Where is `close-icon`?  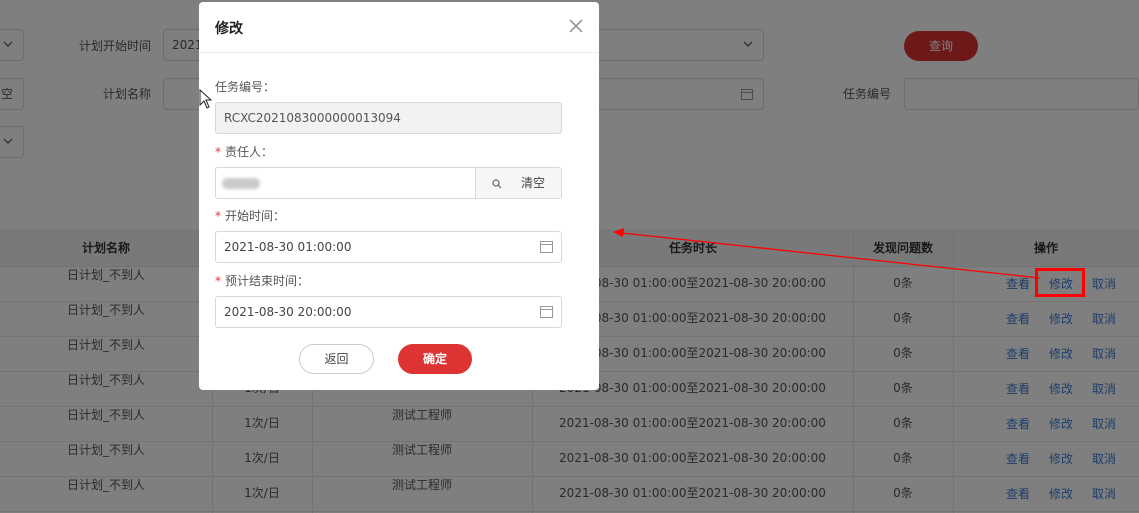
close-icon is located at coordinates (576, 26).